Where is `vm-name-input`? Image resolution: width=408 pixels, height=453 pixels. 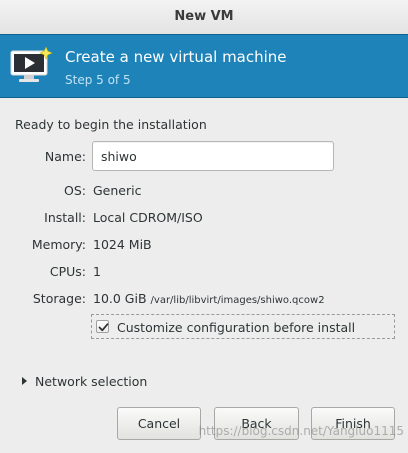 vm-name-input is located at coordinates (213, 156).